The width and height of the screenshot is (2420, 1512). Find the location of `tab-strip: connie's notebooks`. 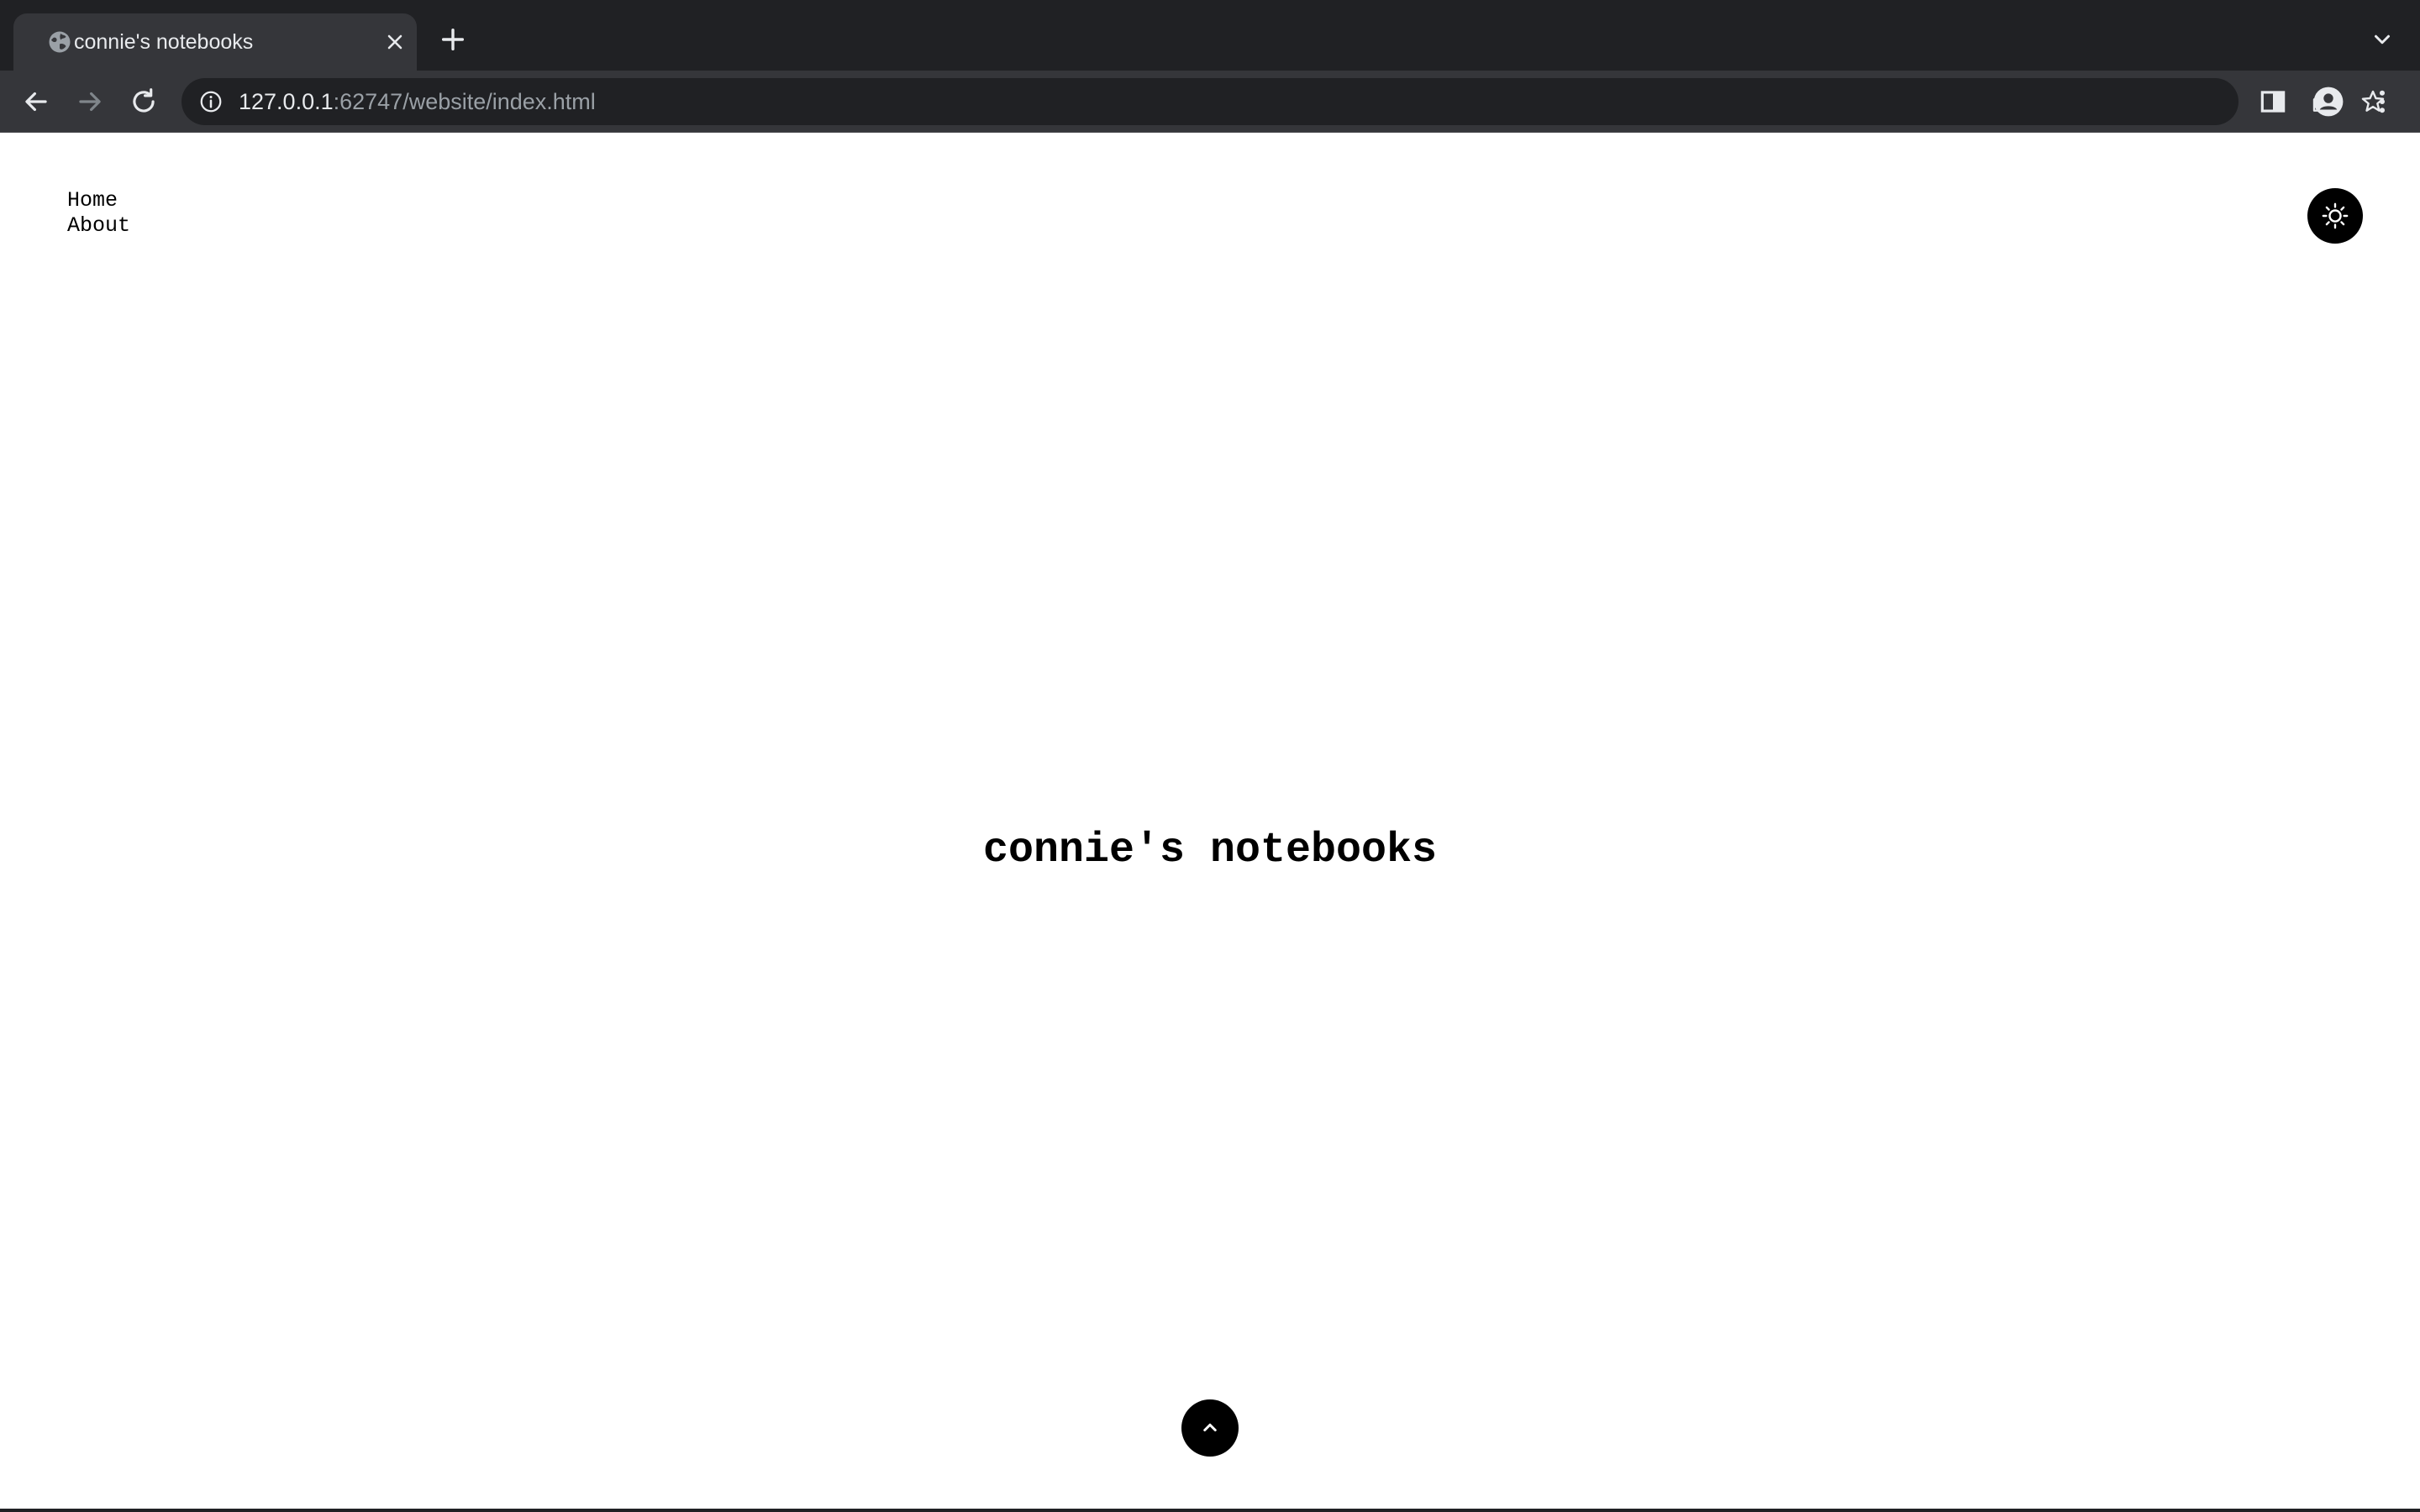

tab-strip: connie's notebooks is located at coordinates (1210, 35).